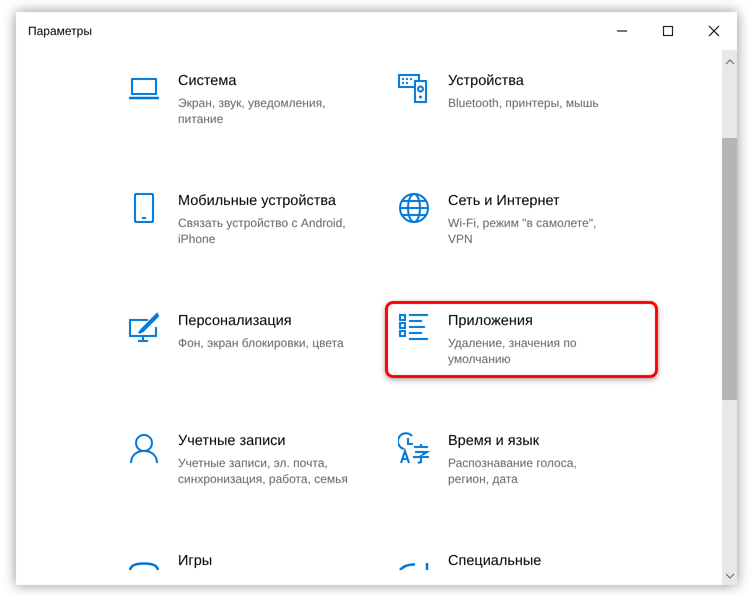 This screenshot has height=595, width=753. Describe the element at coordinates (513, 351) in the screenshot. I see `tile-description: Удаление, значения по умолчанию` at that location.